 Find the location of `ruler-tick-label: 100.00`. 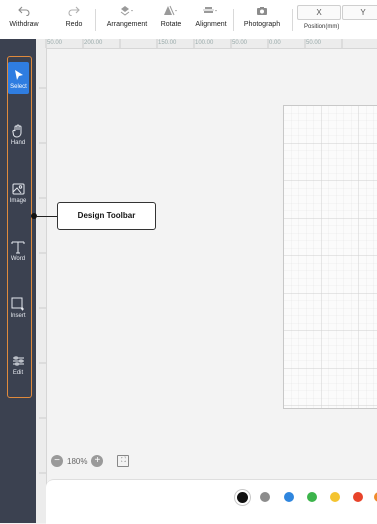

ruler-tick-label: 100.00 is located at coordinates (204, 43).